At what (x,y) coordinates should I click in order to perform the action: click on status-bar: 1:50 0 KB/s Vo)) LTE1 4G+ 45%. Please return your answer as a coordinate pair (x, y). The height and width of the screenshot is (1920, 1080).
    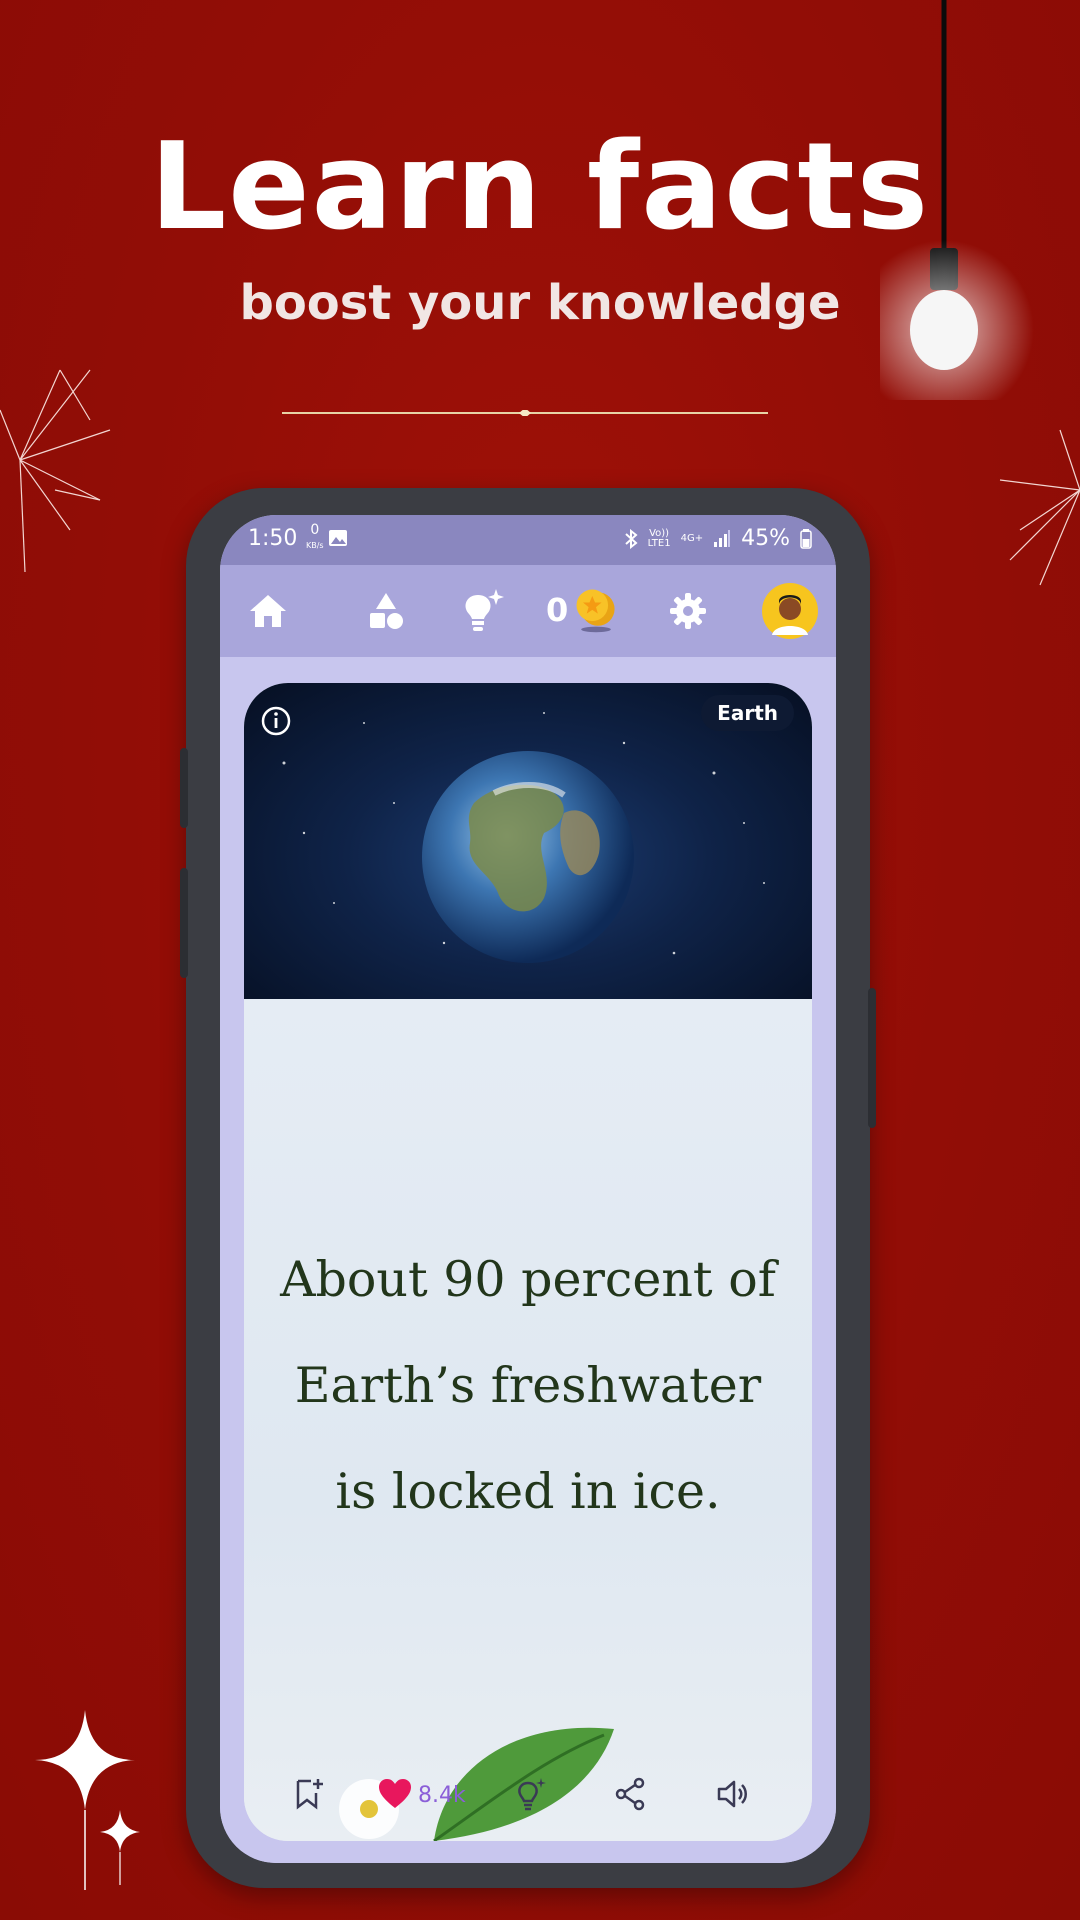
    Looking at the image, I should click on (528, 540).